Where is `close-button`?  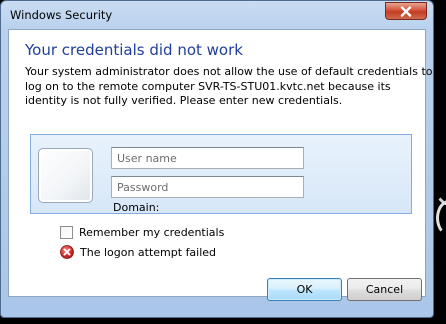
close-button is located at coordinates (406, 11).